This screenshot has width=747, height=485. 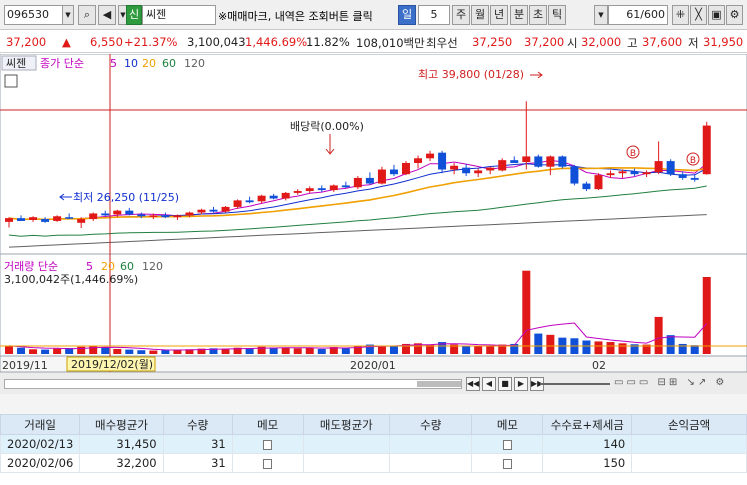 What do you see at coordinates (505, 384) in the screenshot?
I see `playback-control-2: ■` at bounding box center [505, 384].